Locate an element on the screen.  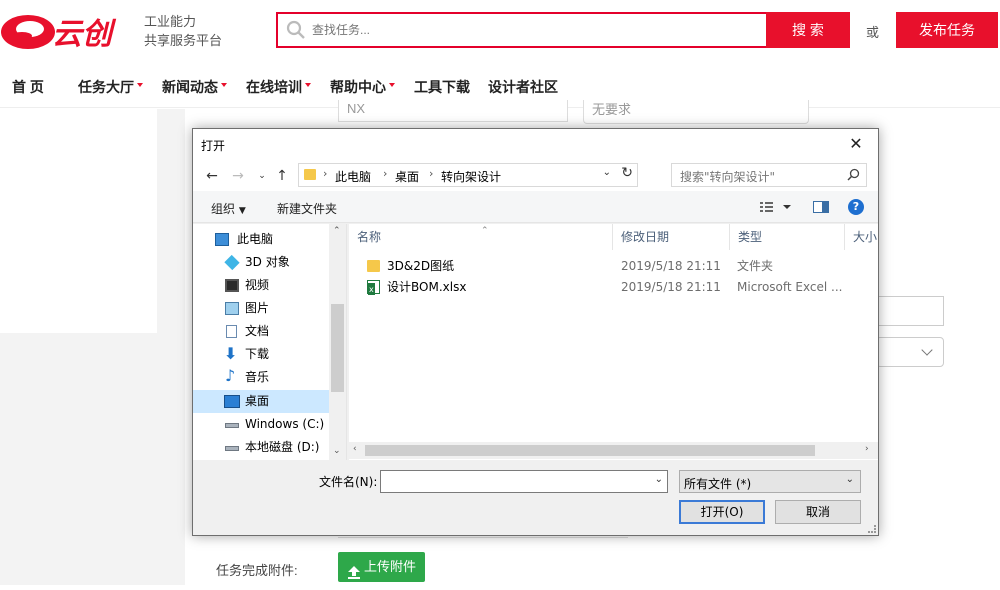
column-header-date: 修改日期 is located at coordinates (671, 237).